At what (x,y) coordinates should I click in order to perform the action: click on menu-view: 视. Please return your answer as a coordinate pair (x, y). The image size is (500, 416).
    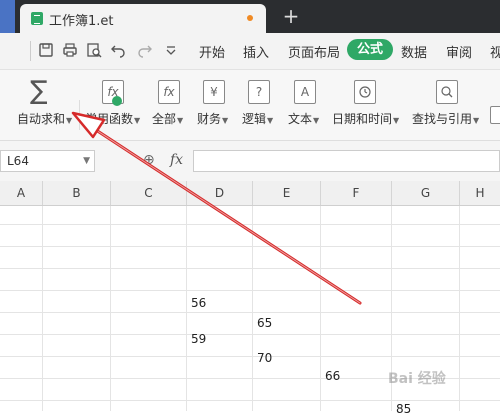
    Looking at the image, I should click on (495, 51).